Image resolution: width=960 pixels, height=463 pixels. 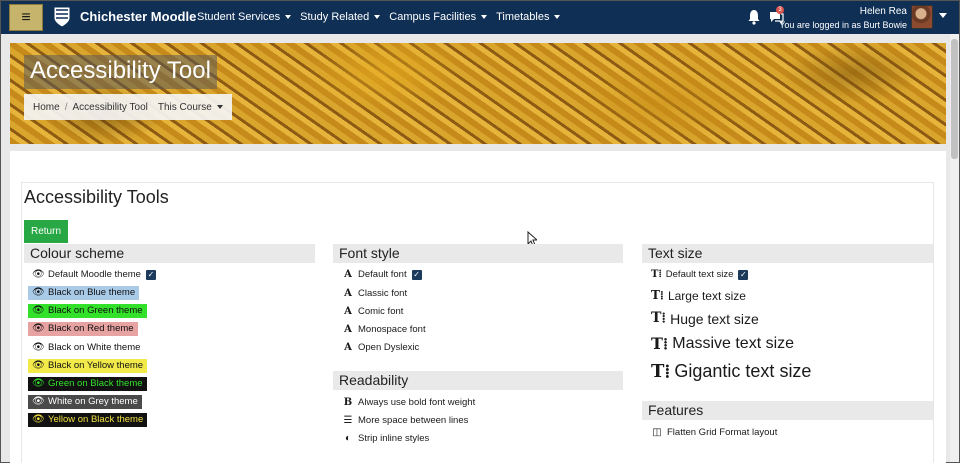 What do you see at coordinates (922, 17) in the screenshot?
I see `user-avatar` at bounding box center [922, 17].